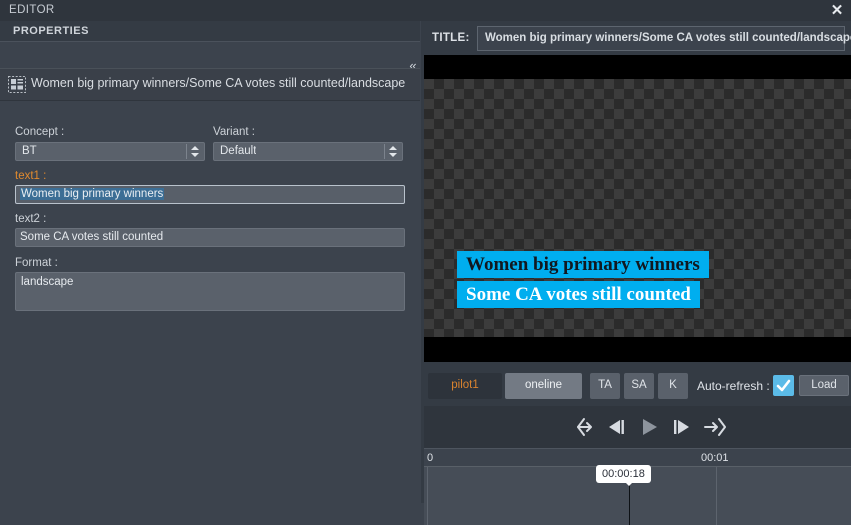 The height and width of the screenshot is (525, 851). What do you see at coordinates (210, 291) in the screenshot?
I see `format-textarea: landscape` at bounding box center [210, 291].